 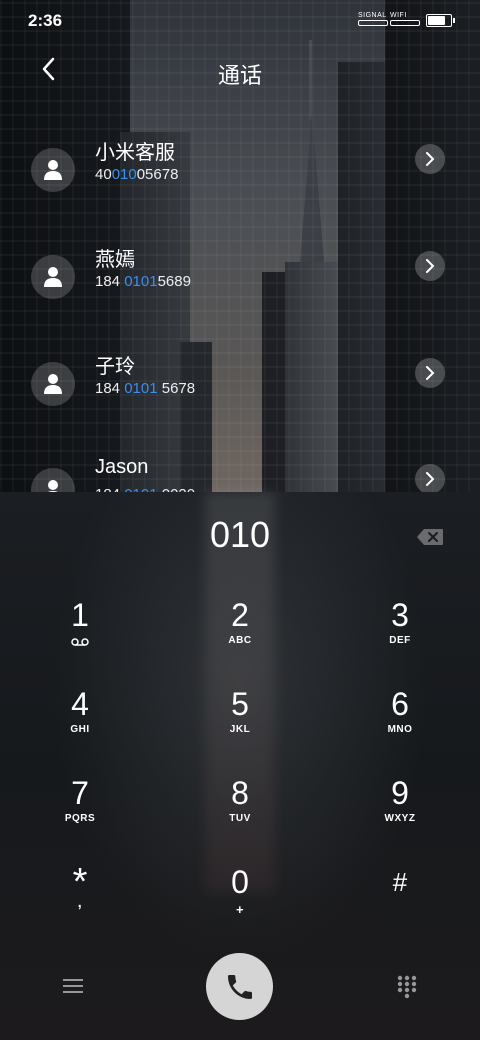 I want to click on backspace-button, so click(x=430, y=537).